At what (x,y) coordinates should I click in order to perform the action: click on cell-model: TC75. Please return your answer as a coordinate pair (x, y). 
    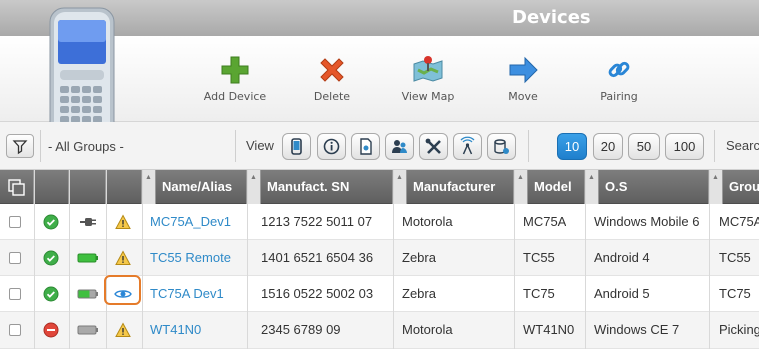
    Looking at the image, I should click on (539, 293).